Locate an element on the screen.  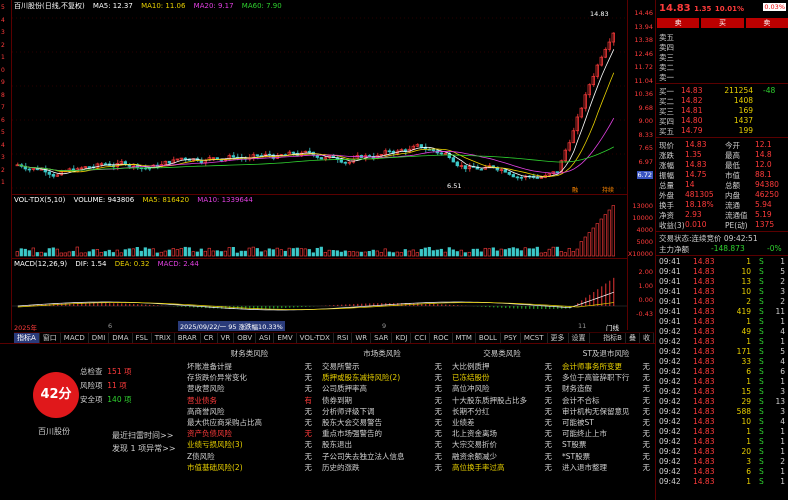
bid-row: 买五 14.79 199 is located at coordinates (723, 131).